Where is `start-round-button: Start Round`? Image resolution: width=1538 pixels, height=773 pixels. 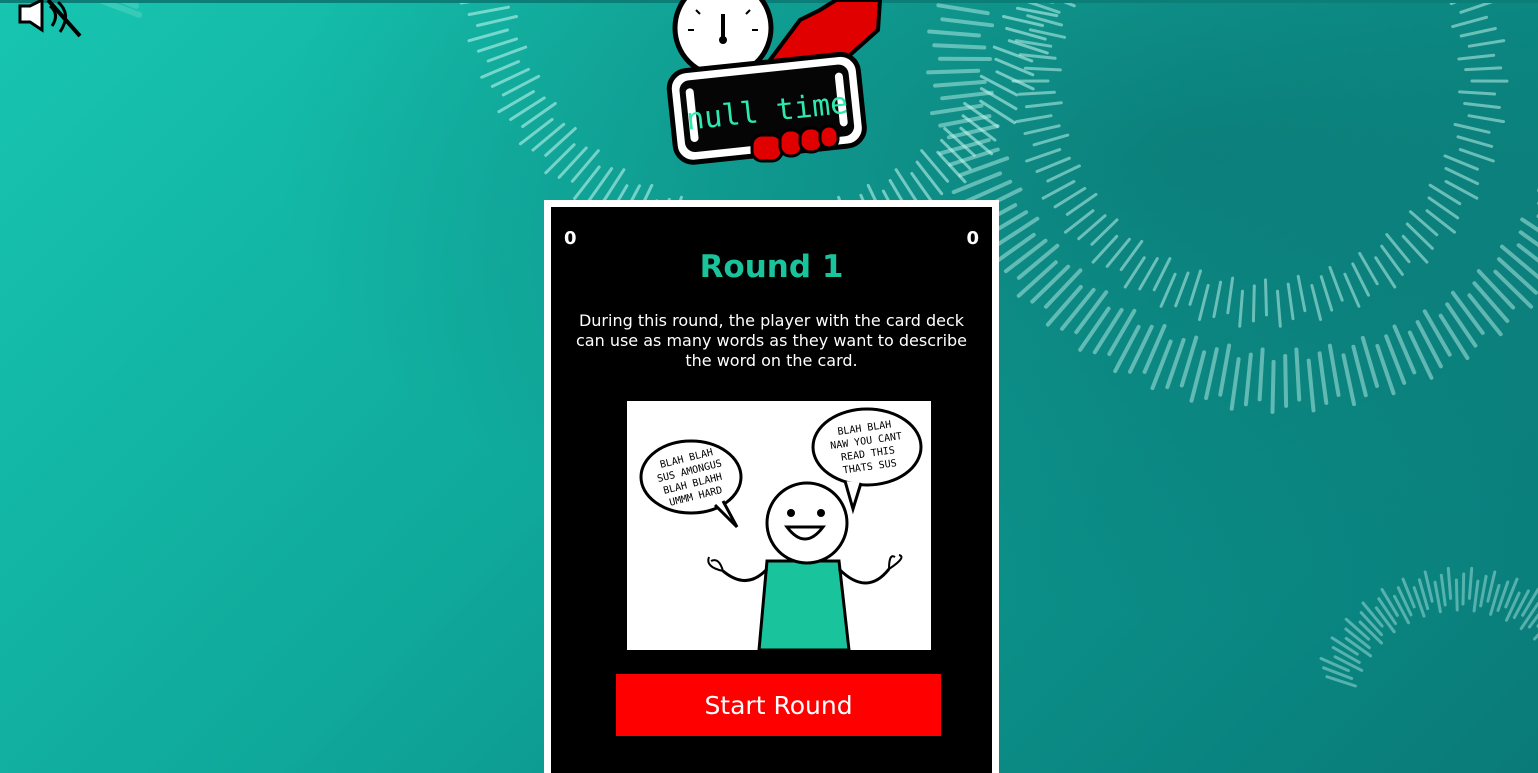
start-round-button: Start Round is located at coordinates (778, 705).